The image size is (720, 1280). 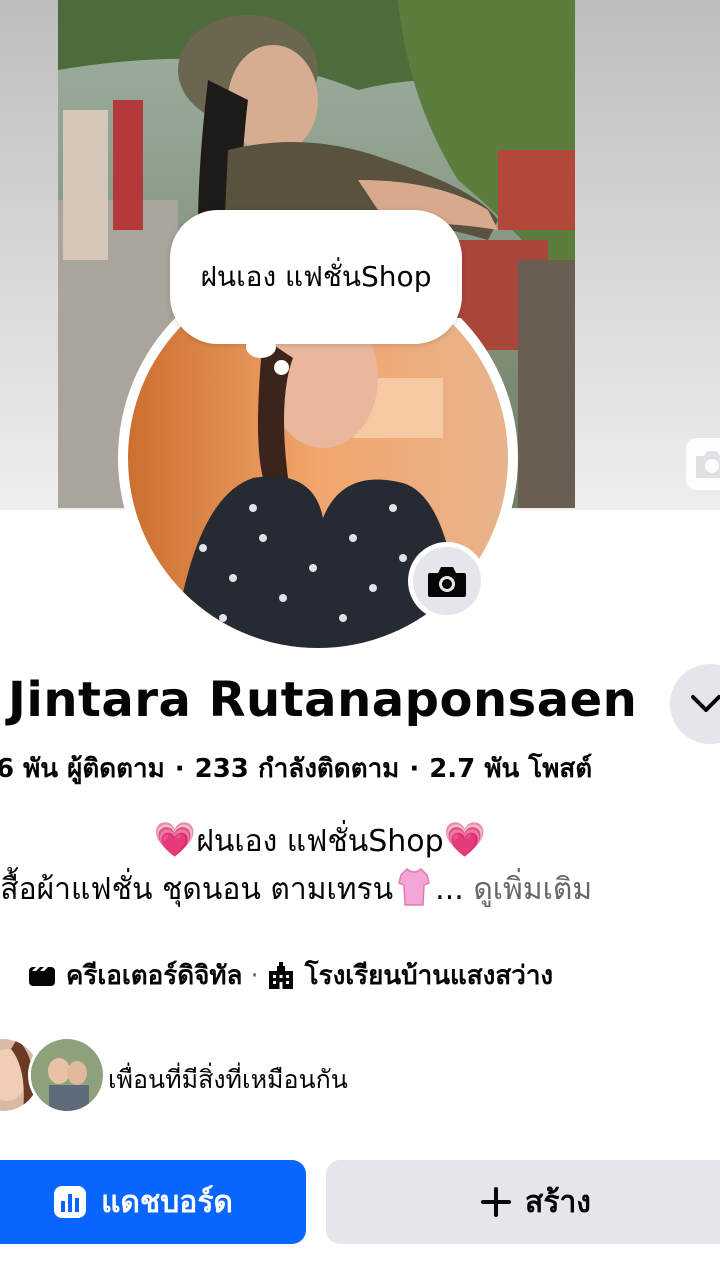 I want to click on edit-cover-button, so click(x=703, y=464).